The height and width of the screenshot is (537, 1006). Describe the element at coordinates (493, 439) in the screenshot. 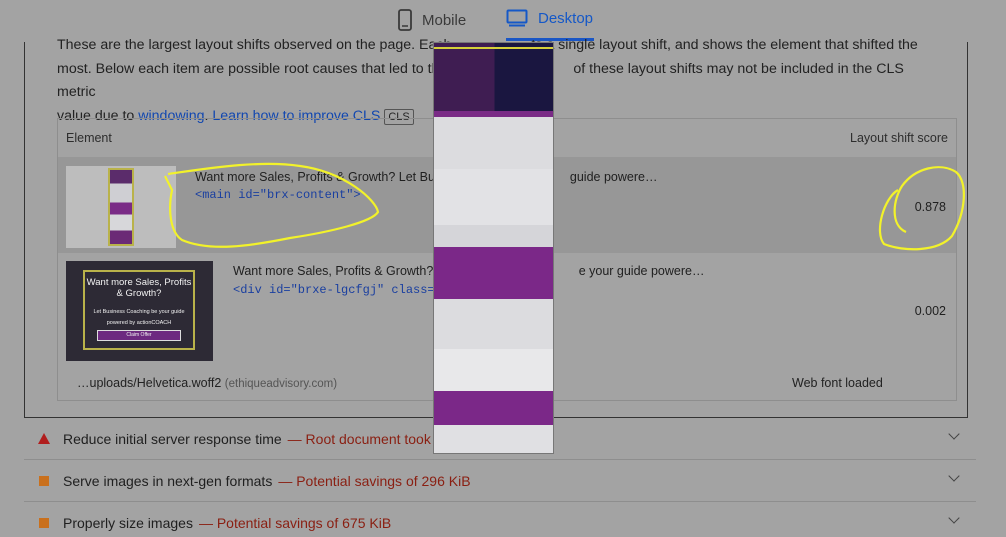

I see `screenshot-footer` at that location.